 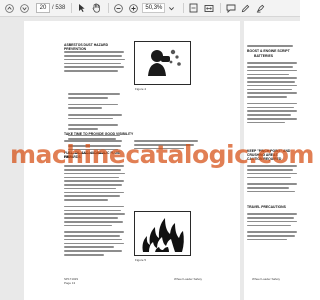 I want to click on footer-page-label: Page 13, so click(x=70, y=283).